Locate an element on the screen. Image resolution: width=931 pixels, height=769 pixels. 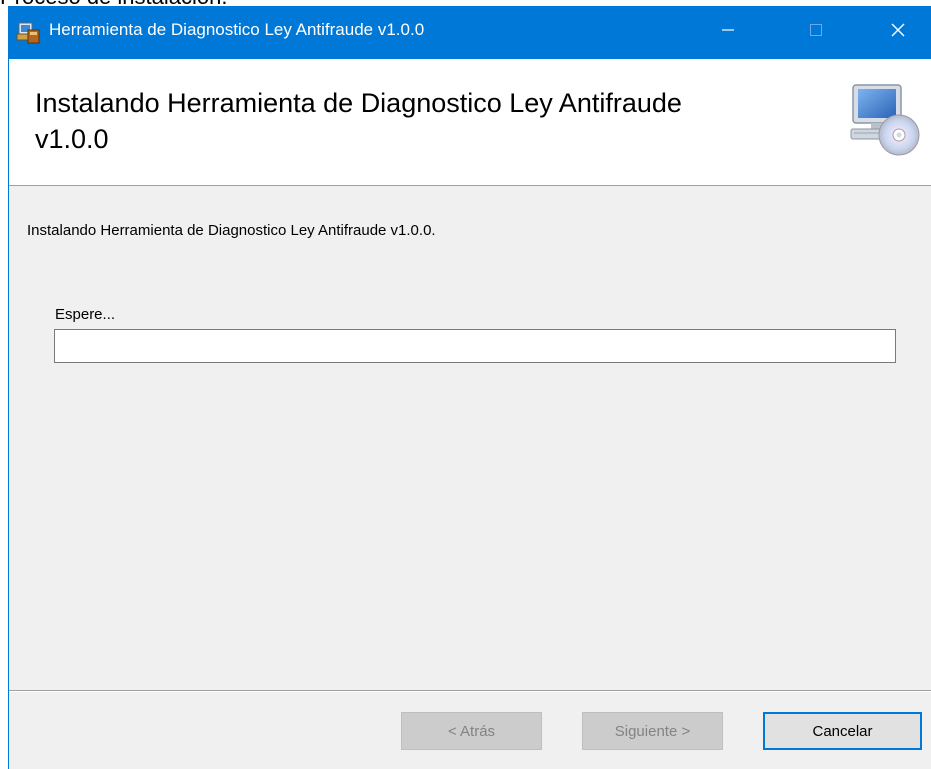
minimize-icon is located at coordinates (728, 32).